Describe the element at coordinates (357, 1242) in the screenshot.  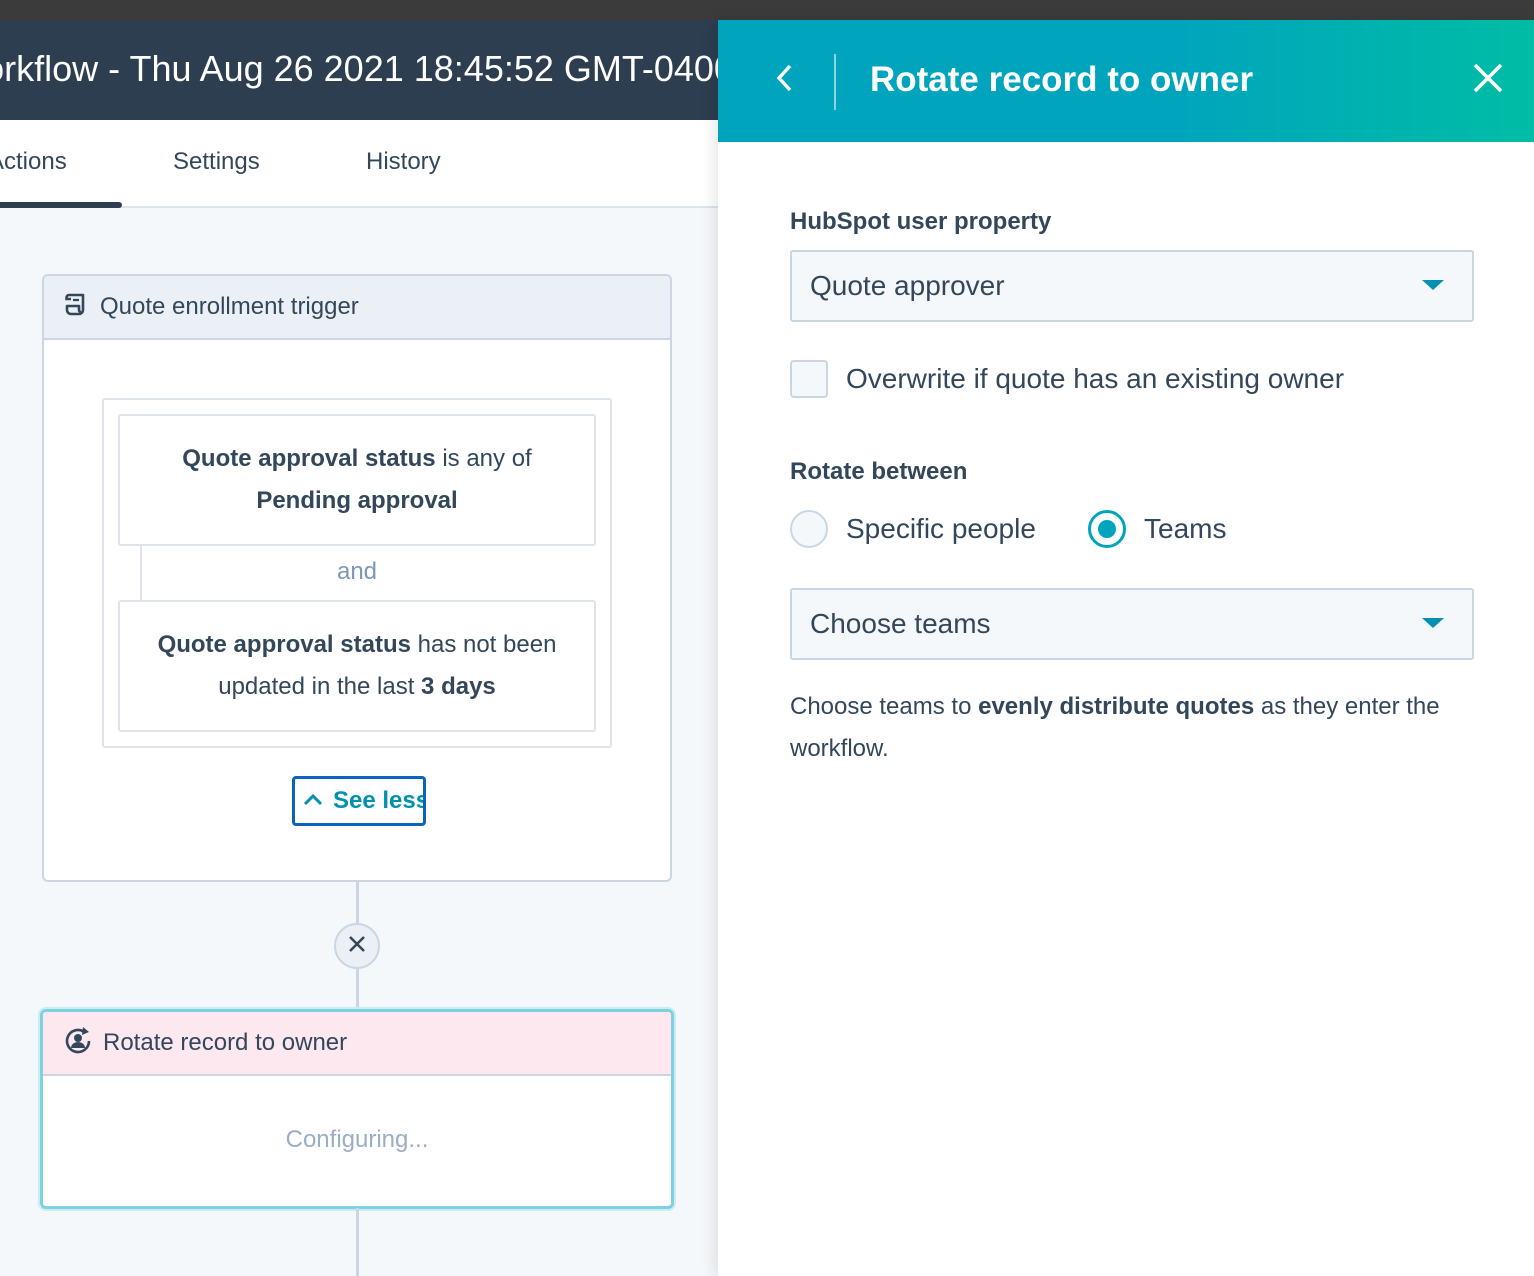
I see `connector-line` at that location.